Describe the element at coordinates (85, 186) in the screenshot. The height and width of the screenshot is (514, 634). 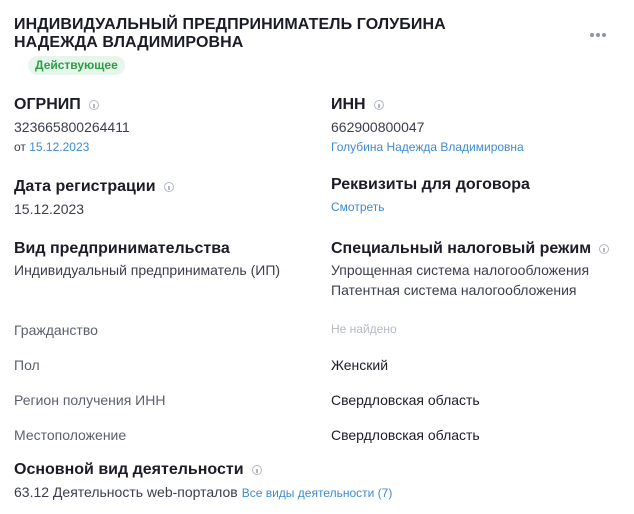
I see `registration-heading-label: Дата регистрации` at that location.